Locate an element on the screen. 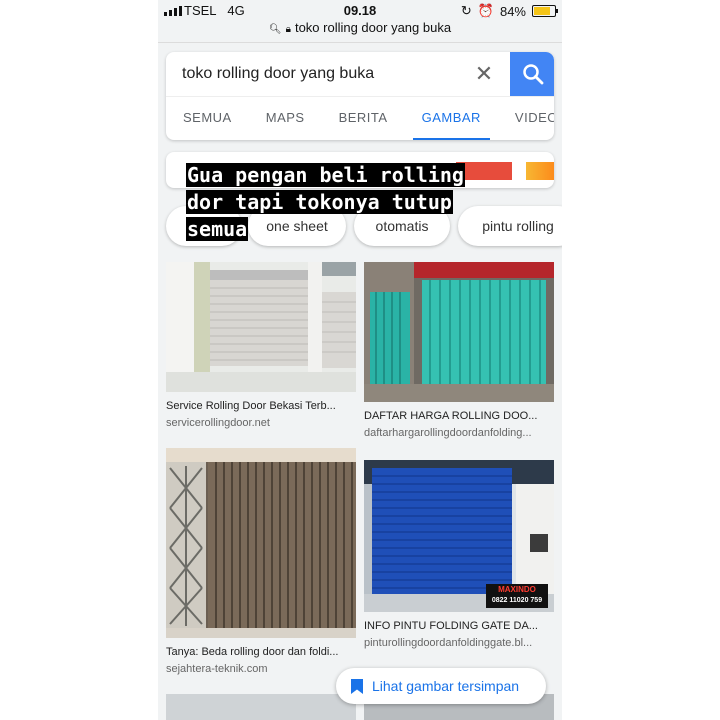 The width and height of the screenshot is (720, 720). bookmark-icon is located at coordinates (357, 686).